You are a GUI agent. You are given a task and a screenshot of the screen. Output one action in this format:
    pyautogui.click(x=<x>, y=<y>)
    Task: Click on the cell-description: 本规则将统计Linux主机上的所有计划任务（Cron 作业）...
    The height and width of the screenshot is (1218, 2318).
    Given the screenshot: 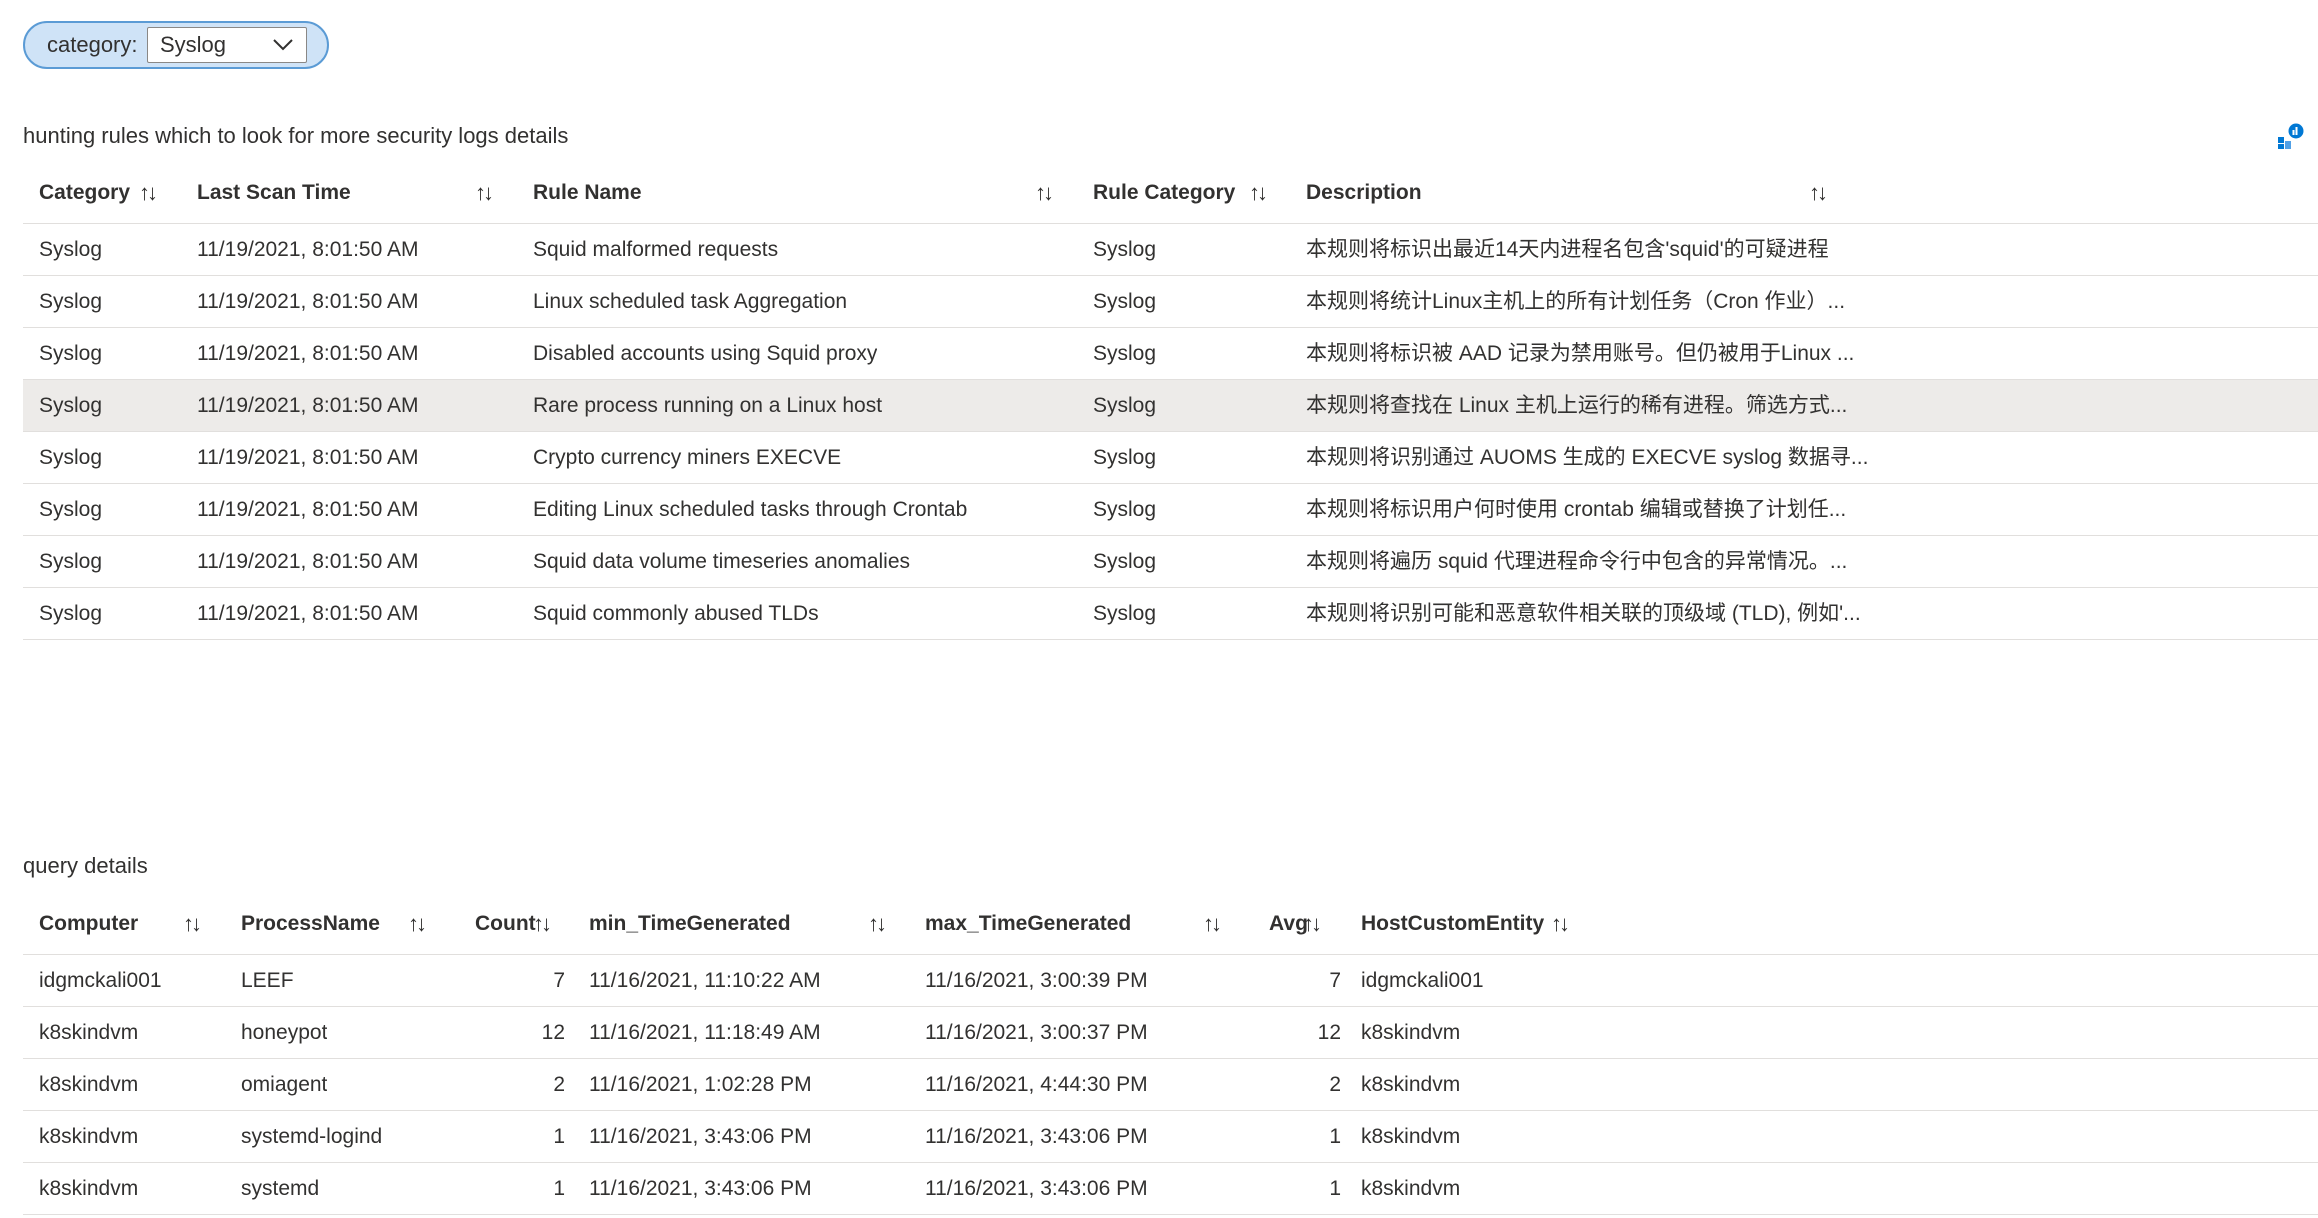 What is the action you would take?
    pyautogui.click(x=1576, y=301)
    